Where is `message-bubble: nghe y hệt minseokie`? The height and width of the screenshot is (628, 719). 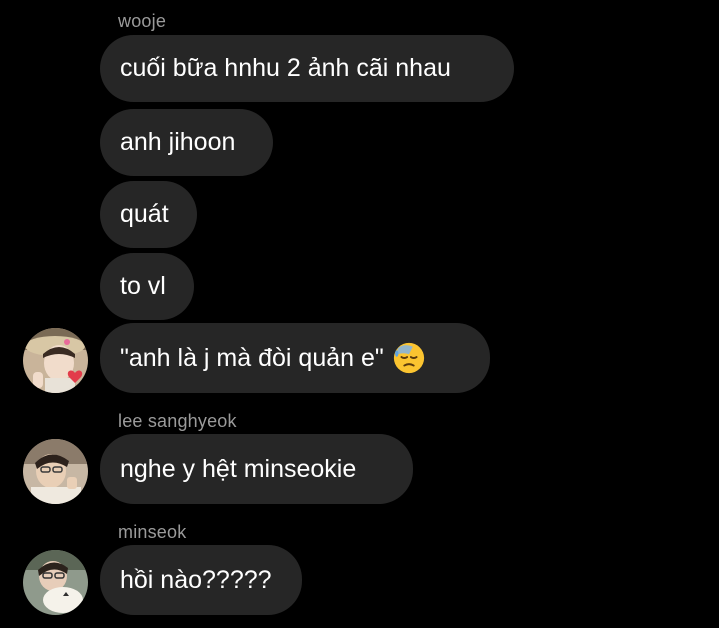
message-bubble: nghe y hệt minseokie is located at coordinates (256, 469).